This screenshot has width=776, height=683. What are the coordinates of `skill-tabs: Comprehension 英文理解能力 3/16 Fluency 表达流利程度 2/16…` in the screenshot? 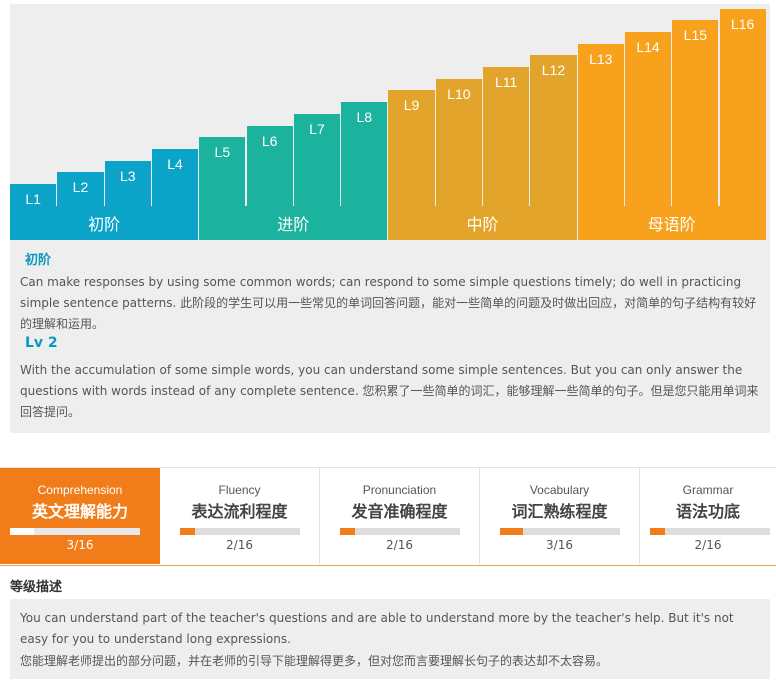 It's located at (388, 516).